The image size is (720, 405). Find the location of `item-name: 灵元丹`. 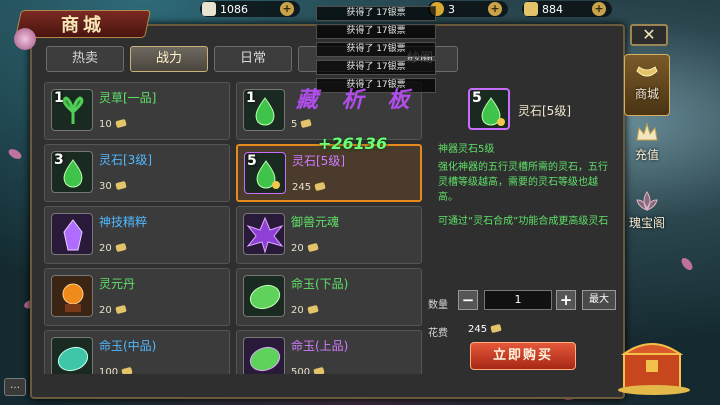

item-name: 灵元丹 is located at coordinates (117, 284).